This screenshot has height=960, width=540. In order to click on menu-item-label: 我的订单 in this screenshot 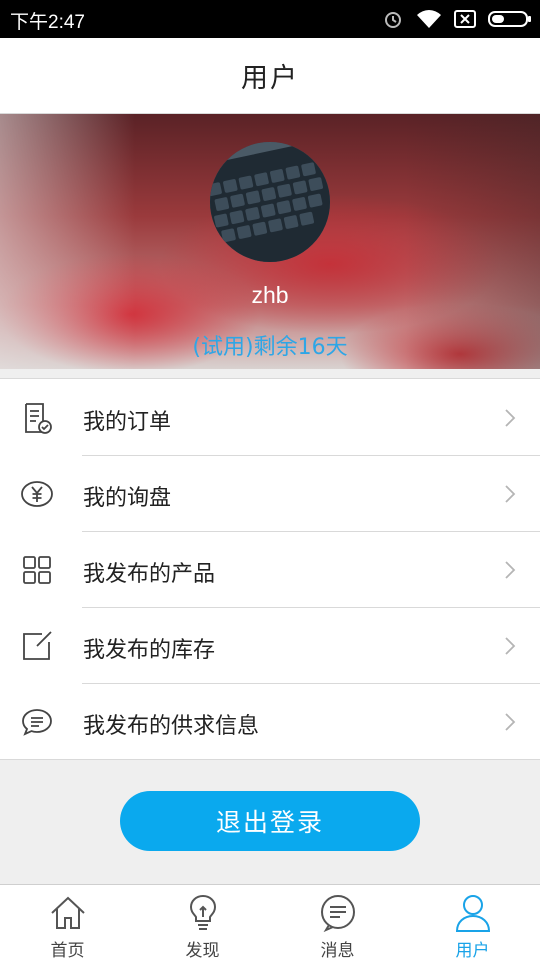, I will do `click(127, 422)`.